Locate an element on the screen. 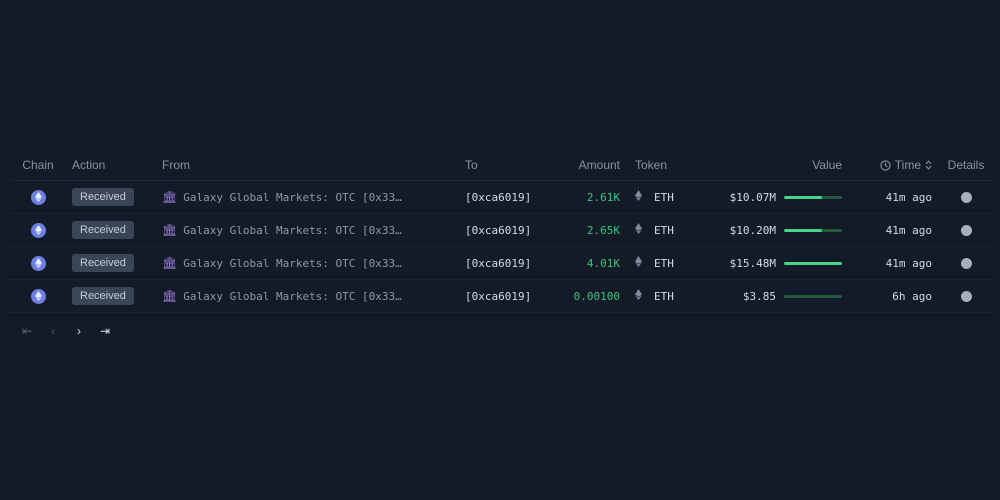  amount-value: 0.00100 is located at coordinates (596, 296).